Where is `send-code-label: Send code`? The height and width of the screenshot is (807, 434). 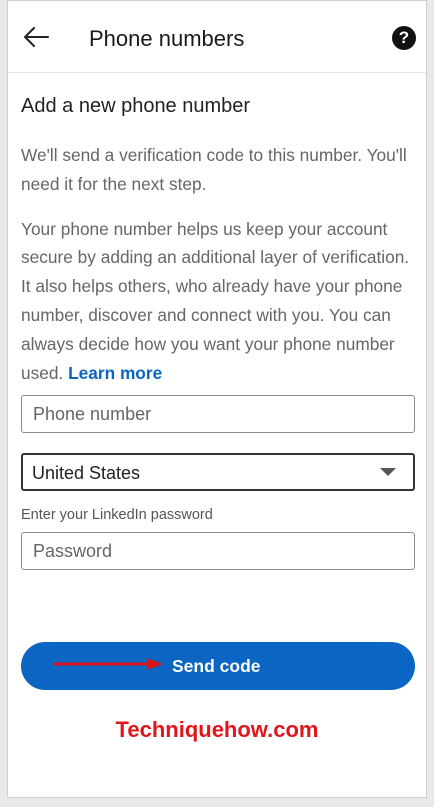
send-code-label: Send code is located at coordinates (216, 666).